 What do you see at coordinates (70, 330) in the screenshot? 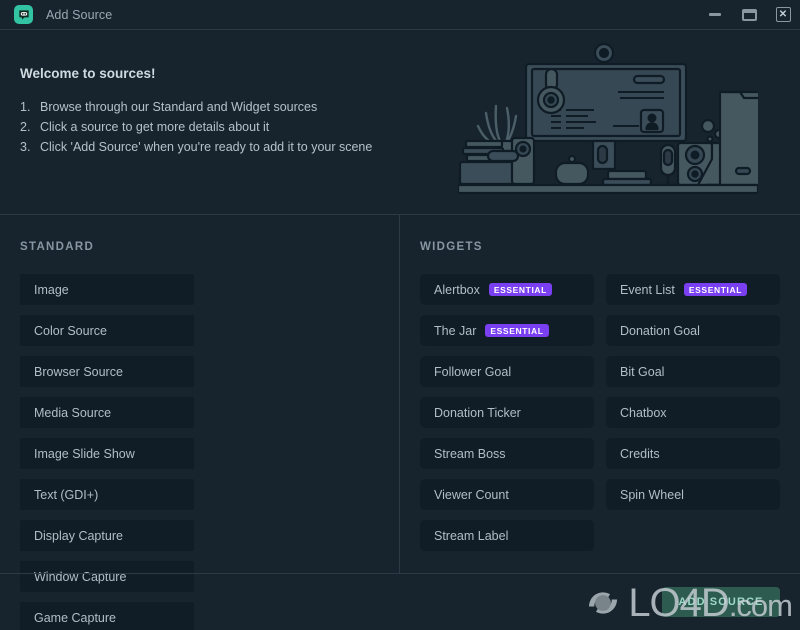
I see `source-label: Color Source` at bounding box center [70, 330].